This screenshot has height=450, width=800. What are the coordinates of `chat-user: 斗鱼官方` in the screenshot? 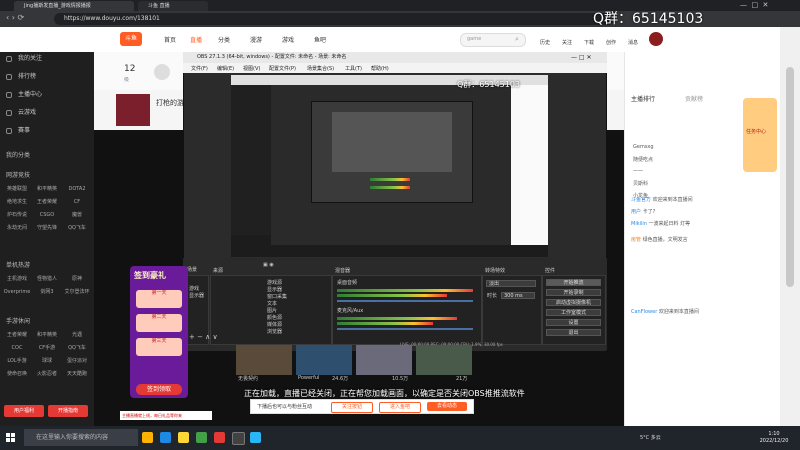 It's located at (641, 200).